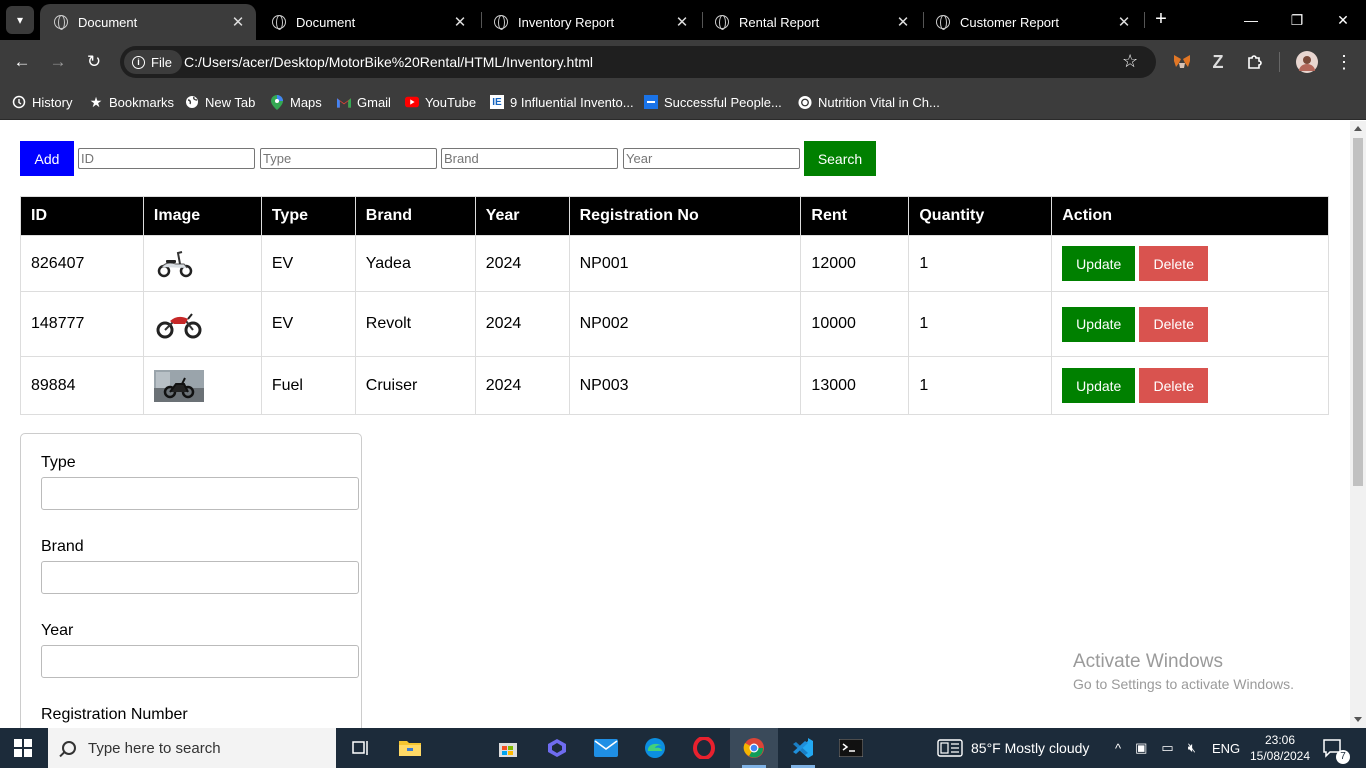 The width and height of the screenshot is (1366, 768). What do you see at coordinates (1343, 20) in the screenshot?
I see `close-window-button: ✕` at bounding box center [1343, 20].